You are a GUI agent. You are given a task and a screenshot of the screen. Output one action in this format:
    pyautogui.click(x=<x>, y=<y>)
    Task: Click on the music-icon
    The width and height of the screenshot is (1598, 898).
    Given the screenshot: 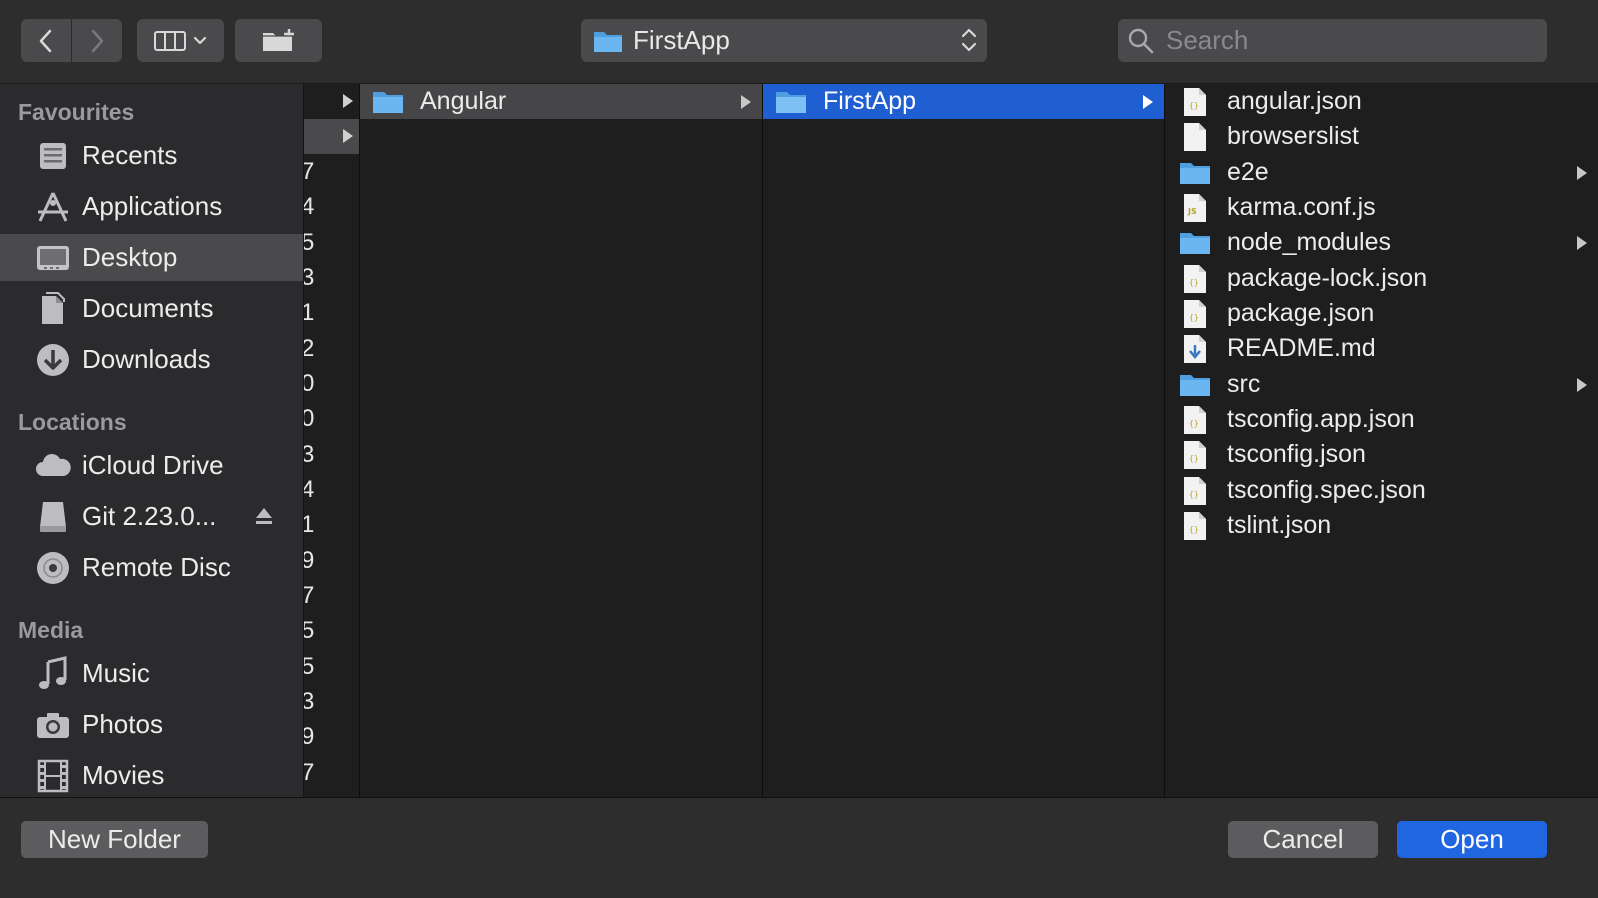 What is the action you would take?
    pyautogui.click(x=53, y=674)
    